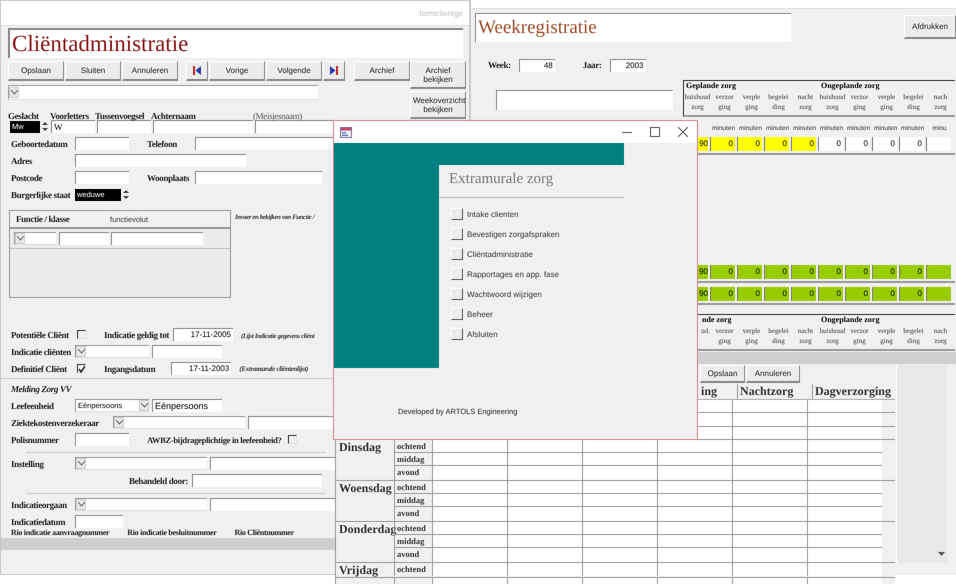 The height and width of the screenshot is (584, 956). I want to click on first-record-button, so click(197, 71).